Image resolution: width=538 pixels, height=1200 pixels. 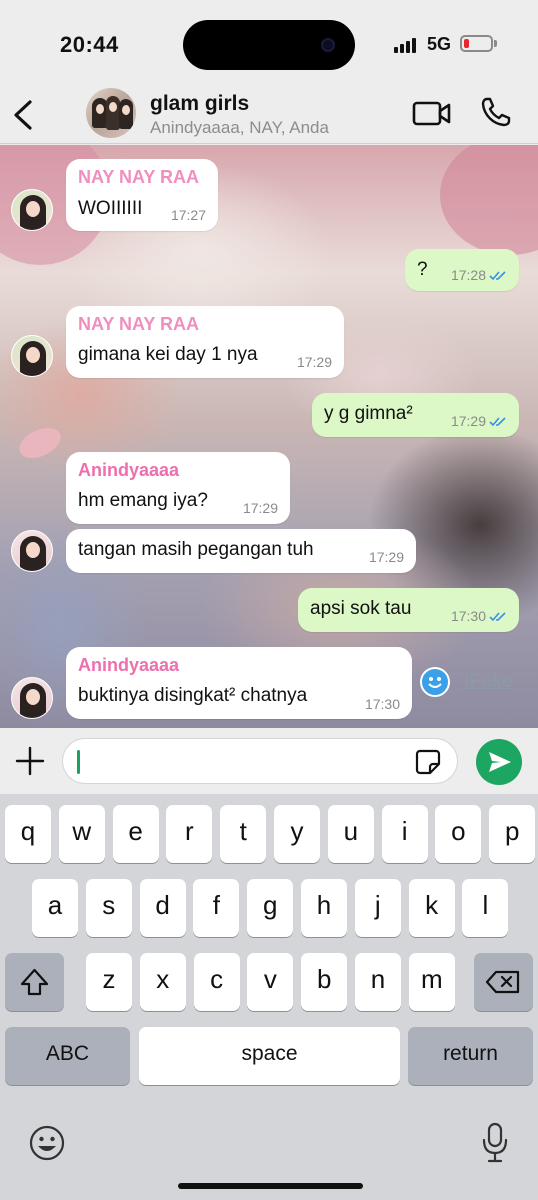 What do you see at coordinates (432, 114) in the screenshot?
I see `video-call-button` at bounding box center [432, 114].